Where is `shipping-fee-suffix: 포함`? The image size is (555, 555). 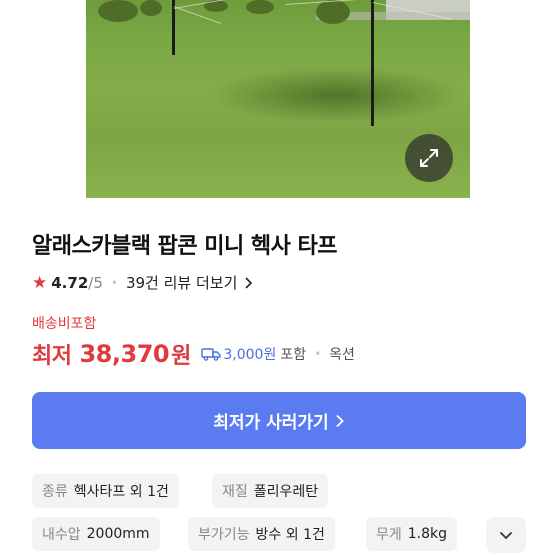
shipping-fee-suffix: 포함 is located at coordinates (293, 355).